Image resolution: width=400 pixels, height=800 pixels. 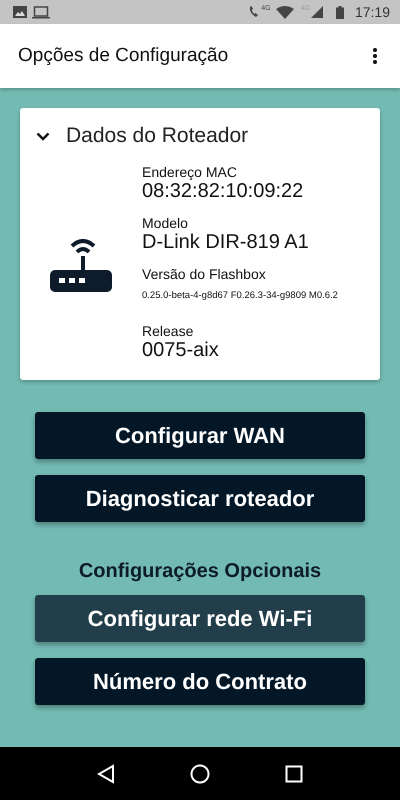 What do you see at coordinates (165, 223) in the screenshot?
I see `field-label: Modelo` at bounding box center [165, 223].